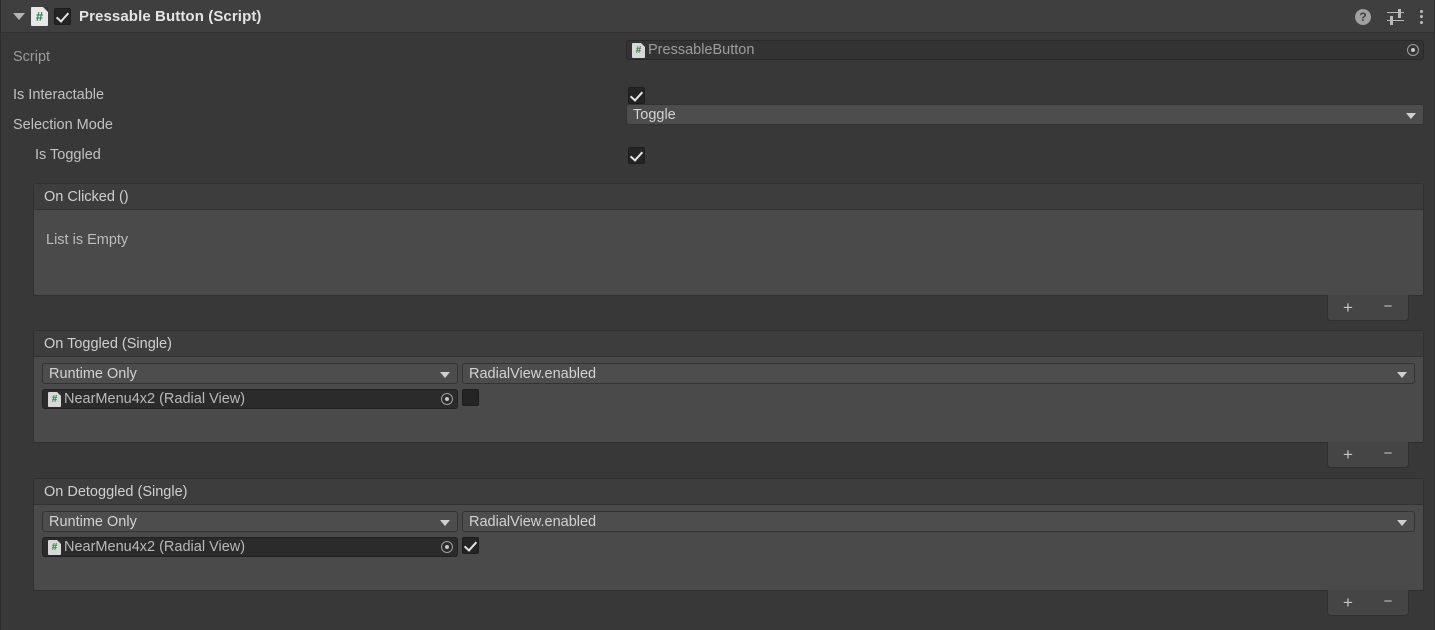  Describe the element at coordinates (1368, 308) in the screenshot. I see `list-controls-on-clicked: + −` at that location.